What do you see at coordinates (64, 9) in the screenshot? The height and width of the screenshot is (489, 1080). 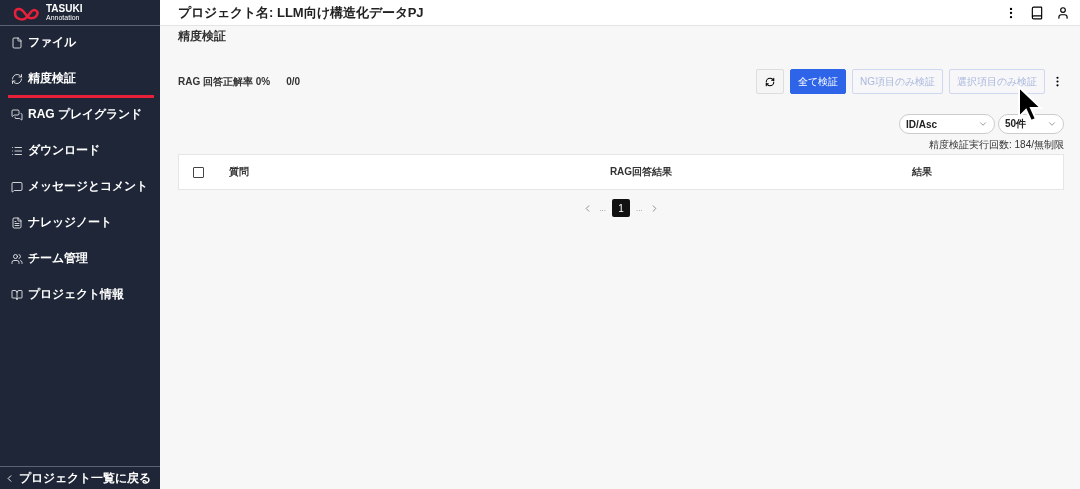 I see `logo-name: TASUKI` at bounding box center [64, 9].